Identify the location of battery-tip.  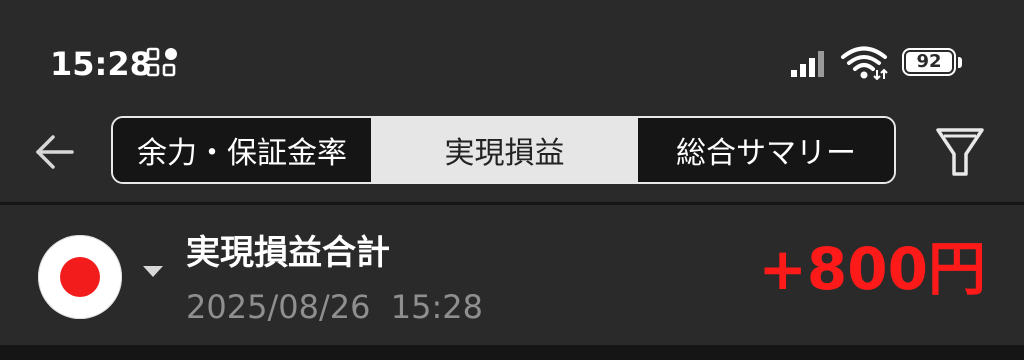
(960, 62).